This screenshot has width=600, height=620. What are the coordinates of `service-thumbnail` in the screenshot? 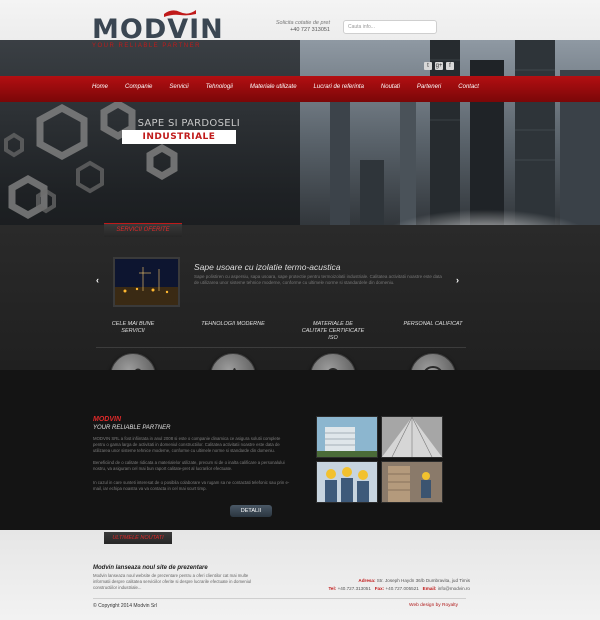 It's located at (146, 282).